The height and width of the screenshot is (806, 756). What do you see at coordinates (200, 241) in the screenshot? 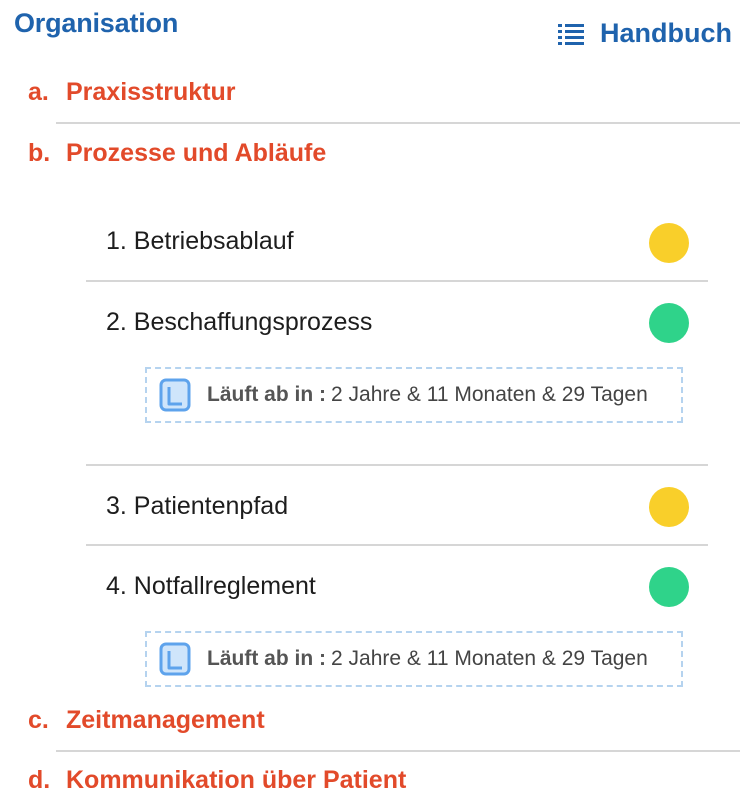
I see `process-item-betriebsablauf: 1. Betriebsablauf` at bounding box center [200, 241].